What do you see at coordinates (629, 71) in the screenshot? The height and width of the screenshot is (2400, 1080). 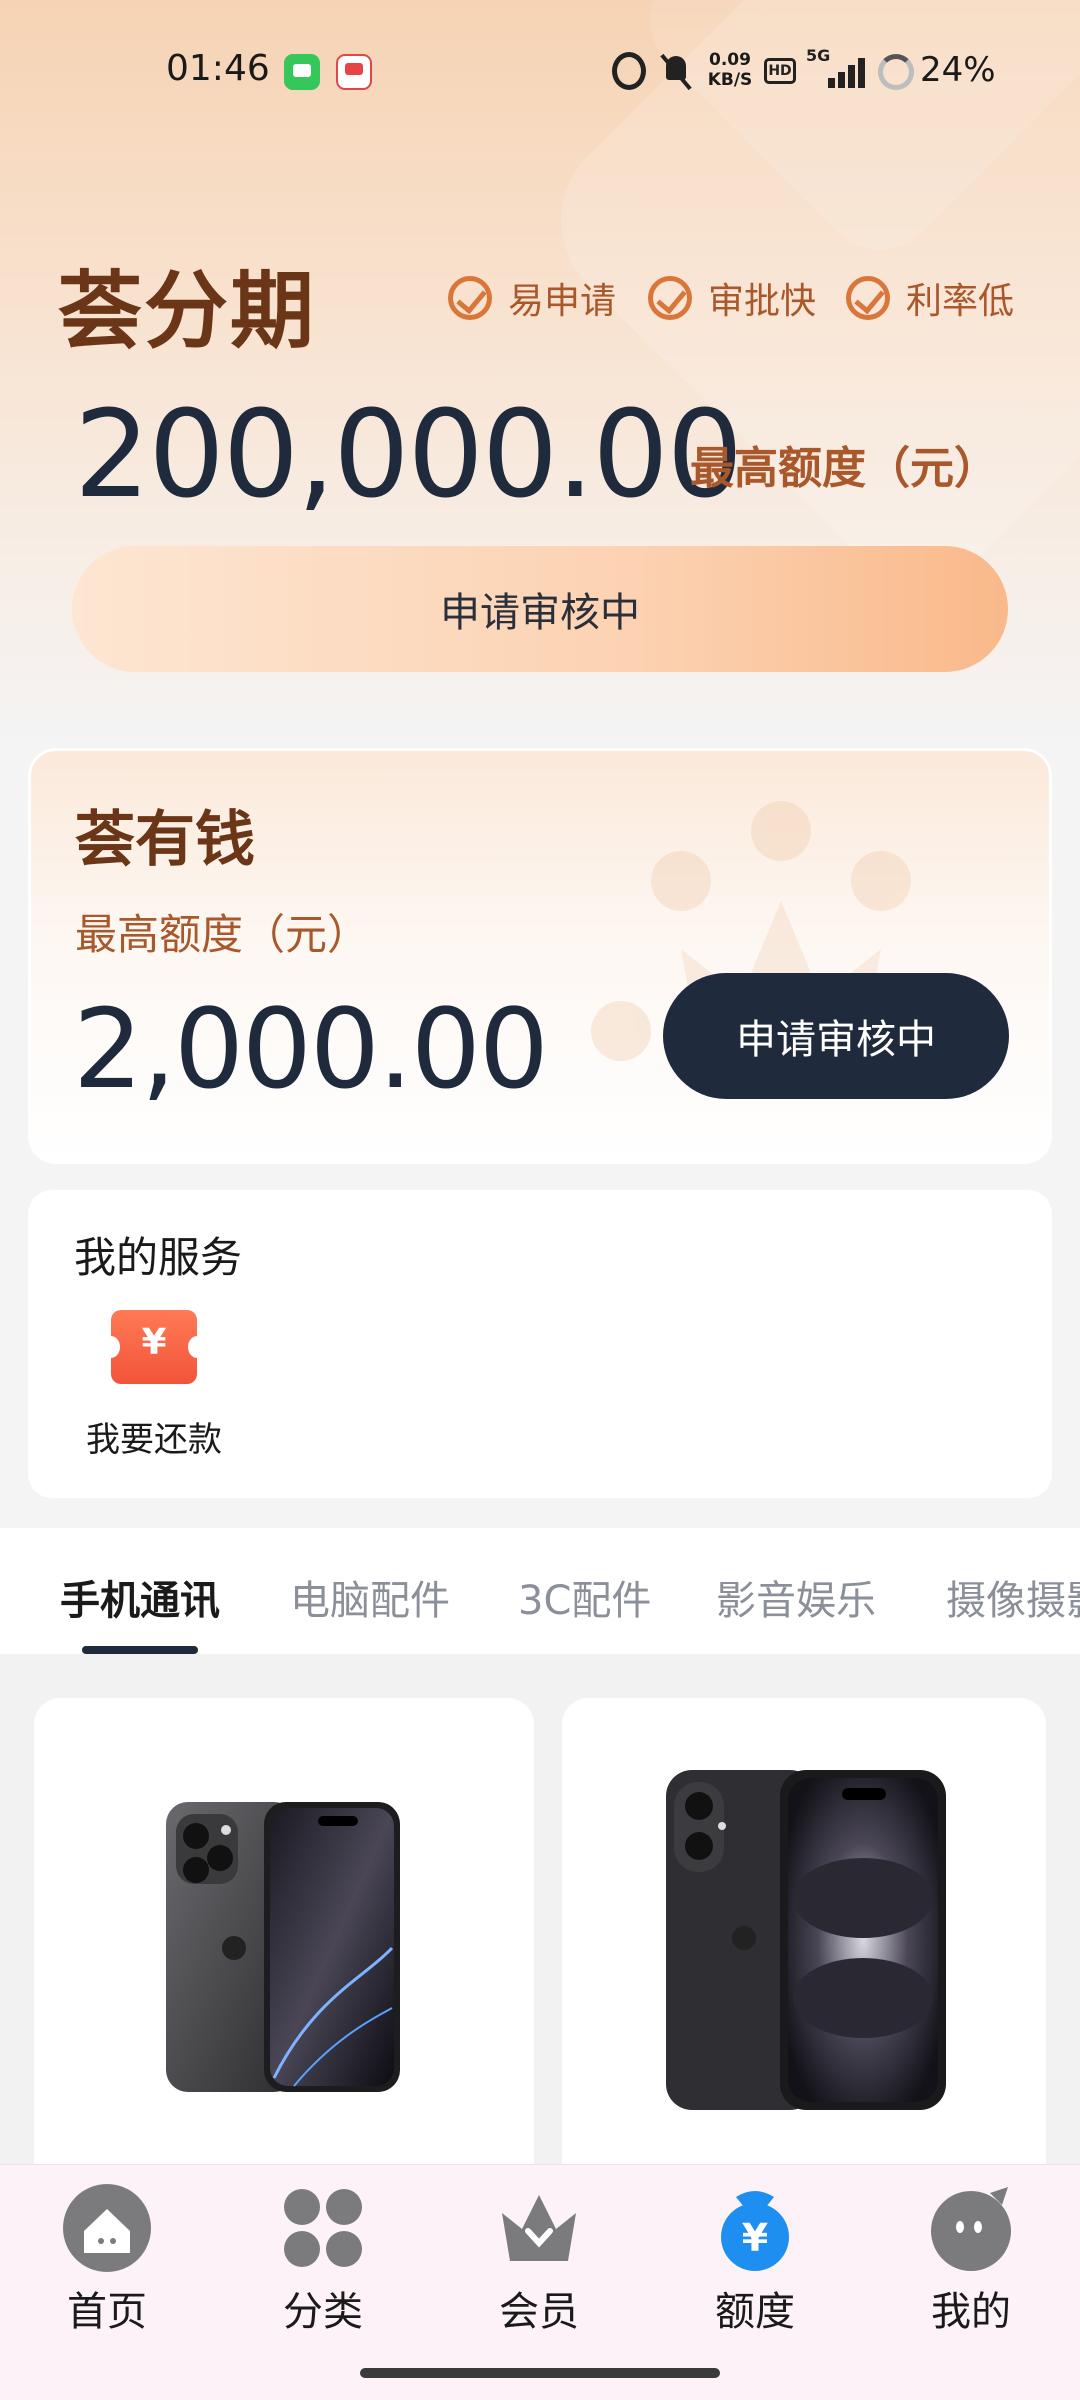 I see `alarm-icon` at bounding box center [629, 71].